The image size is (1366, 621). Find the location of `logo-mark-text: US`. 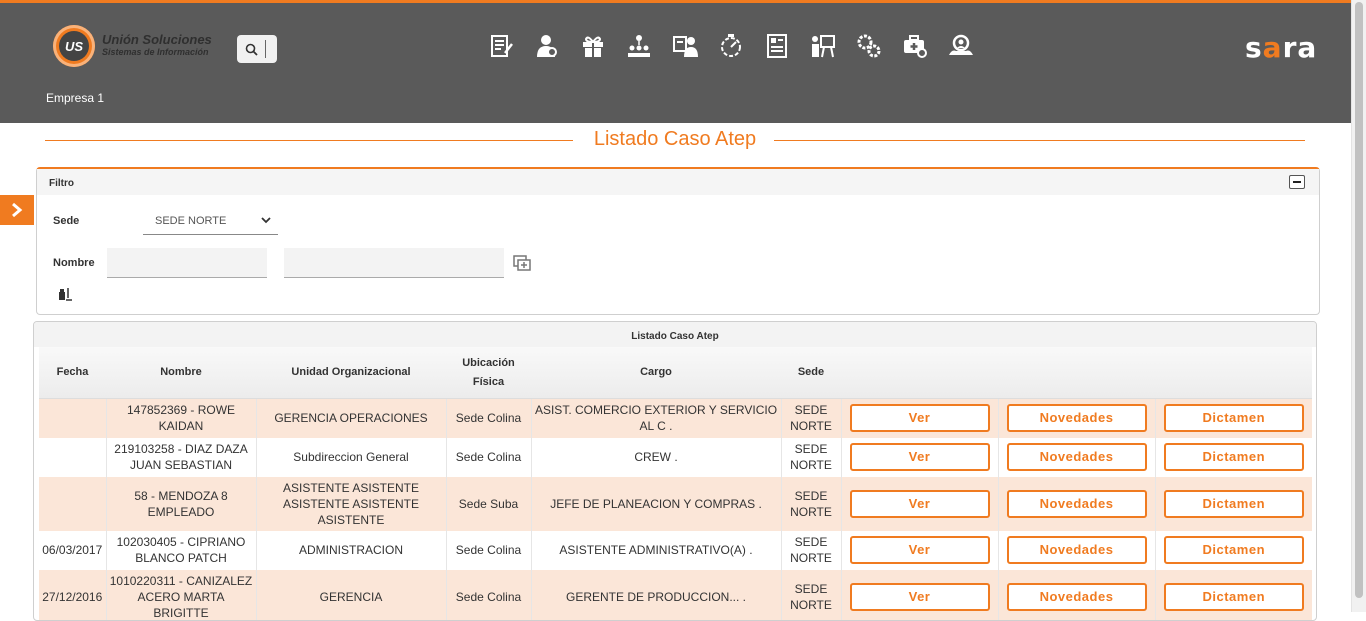

logo-mark-text: US is located at coordinates (74, 46).